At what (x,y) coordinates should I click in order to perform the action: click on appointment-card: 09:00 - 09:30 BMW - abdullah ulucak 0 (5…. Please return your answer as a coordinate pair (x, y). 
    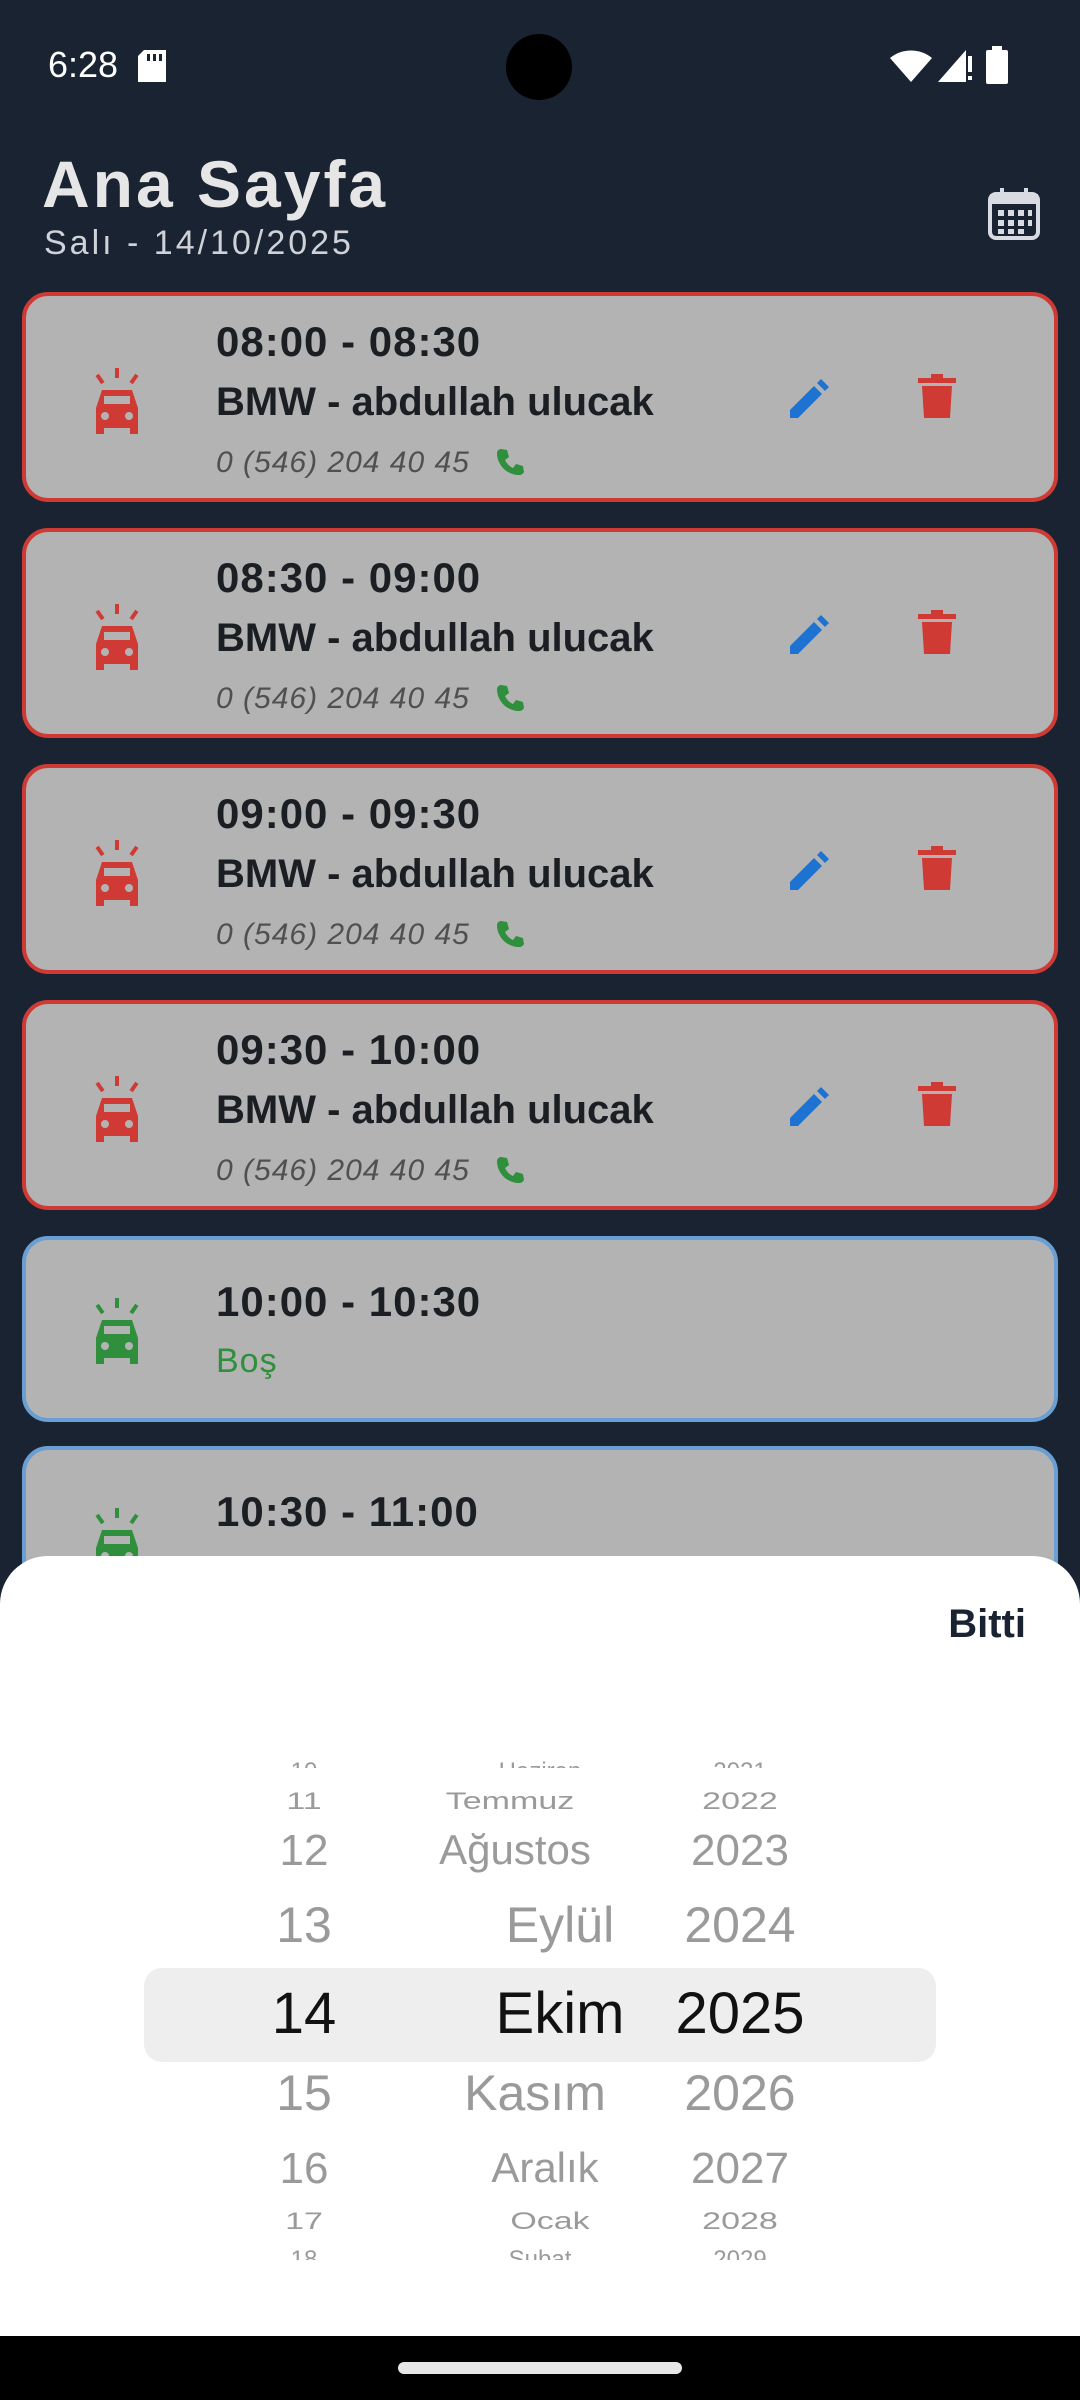
    Looking at the image, I should click on (540, 869).